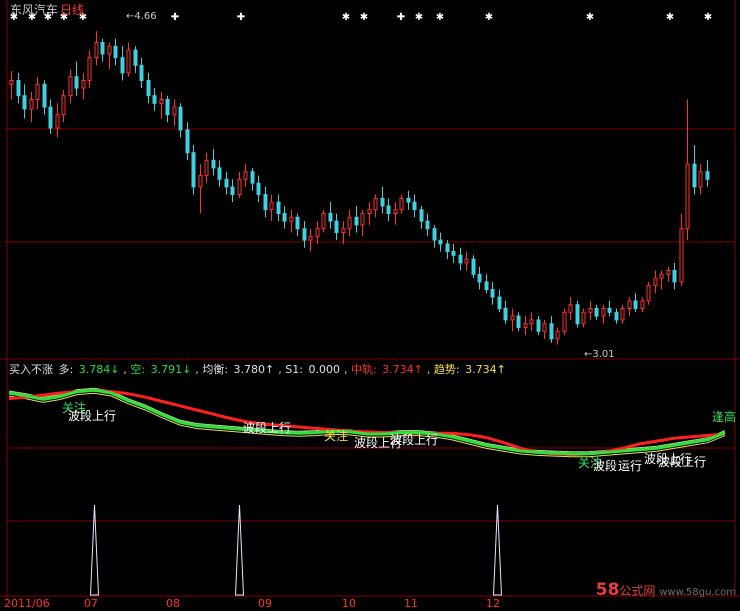 This screenshot has width=740, height=611. I want to click on top-markers: ✱ ✱ ✱ ✱ ✱ ✚ ✚ ✱ ✱ ✚ ✱ ✱ ✱ ✱ ✱ ✱, so click(361, 17).